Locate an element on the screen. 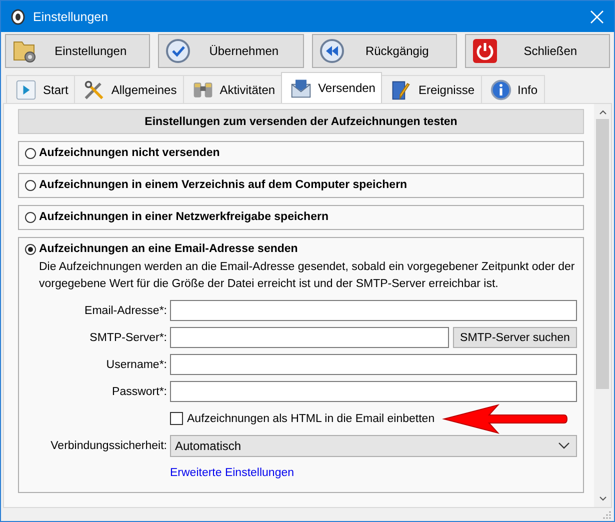  resize-grip-icon is located at coordinates (607, 514).